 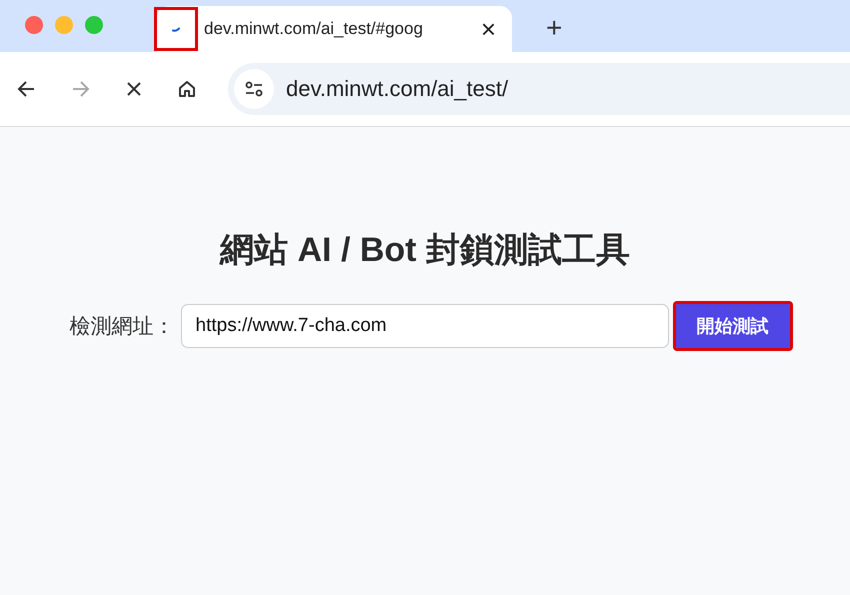 I want to click on close-tab-button: ×, so click(x=488, y=29).